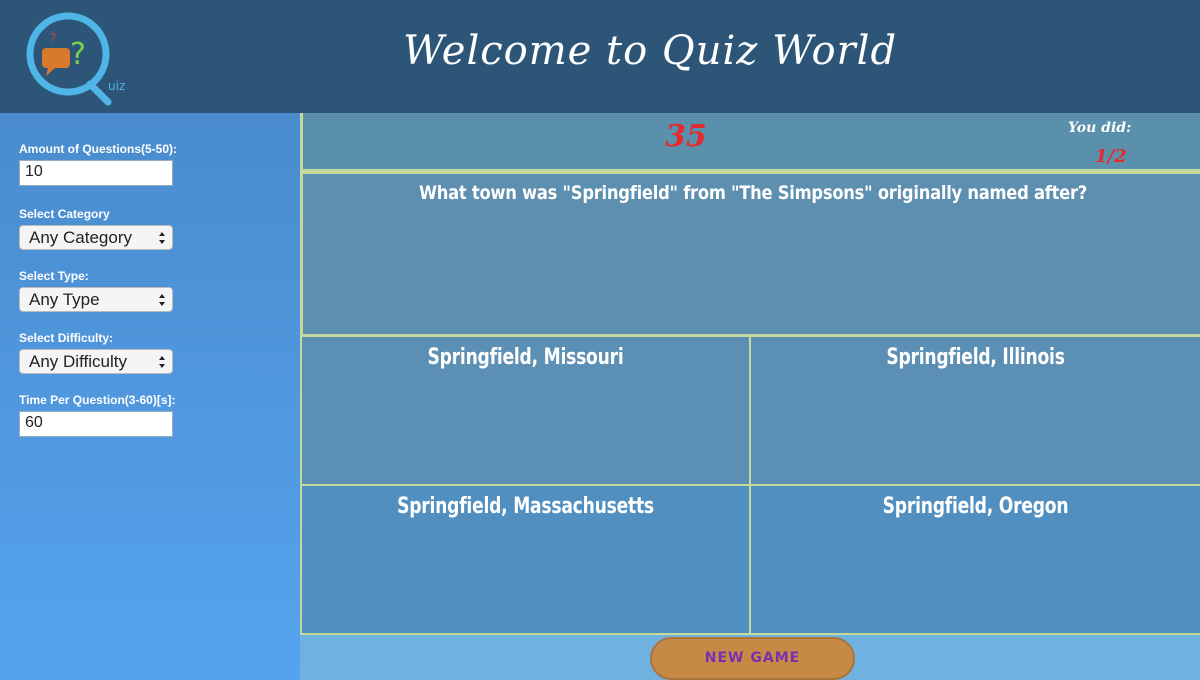 The image size is (1200, 680). Describe the element at coordinates (54, 276) in the screenshot. I see `type-label: Select Type:` at that location.